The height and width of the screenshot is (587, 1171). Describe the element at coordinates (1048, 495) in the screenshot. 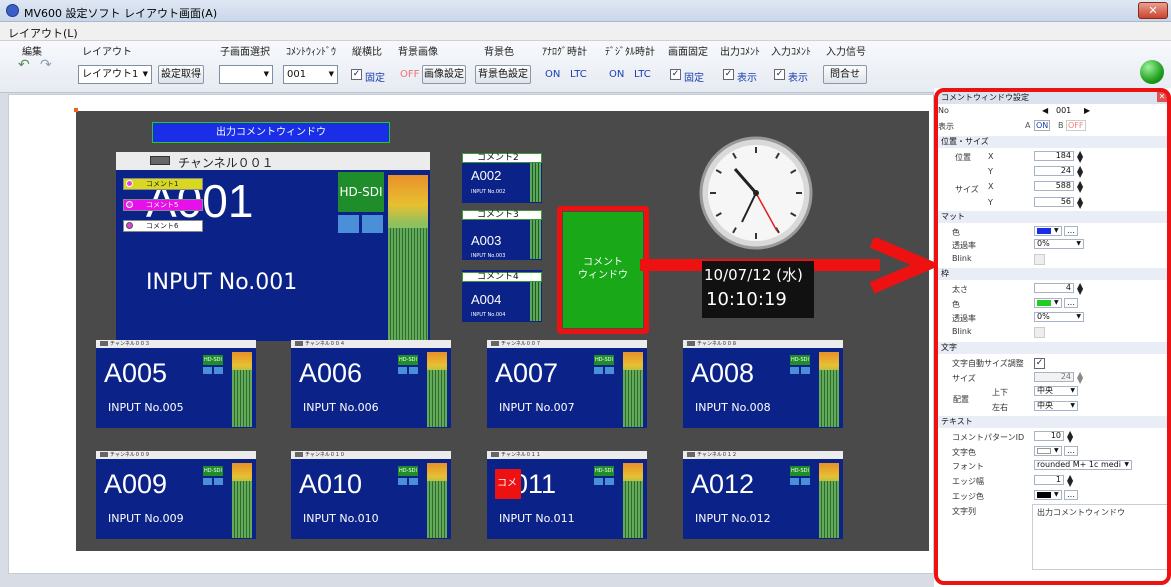

I see `edge-color-select: ▼` at that location.